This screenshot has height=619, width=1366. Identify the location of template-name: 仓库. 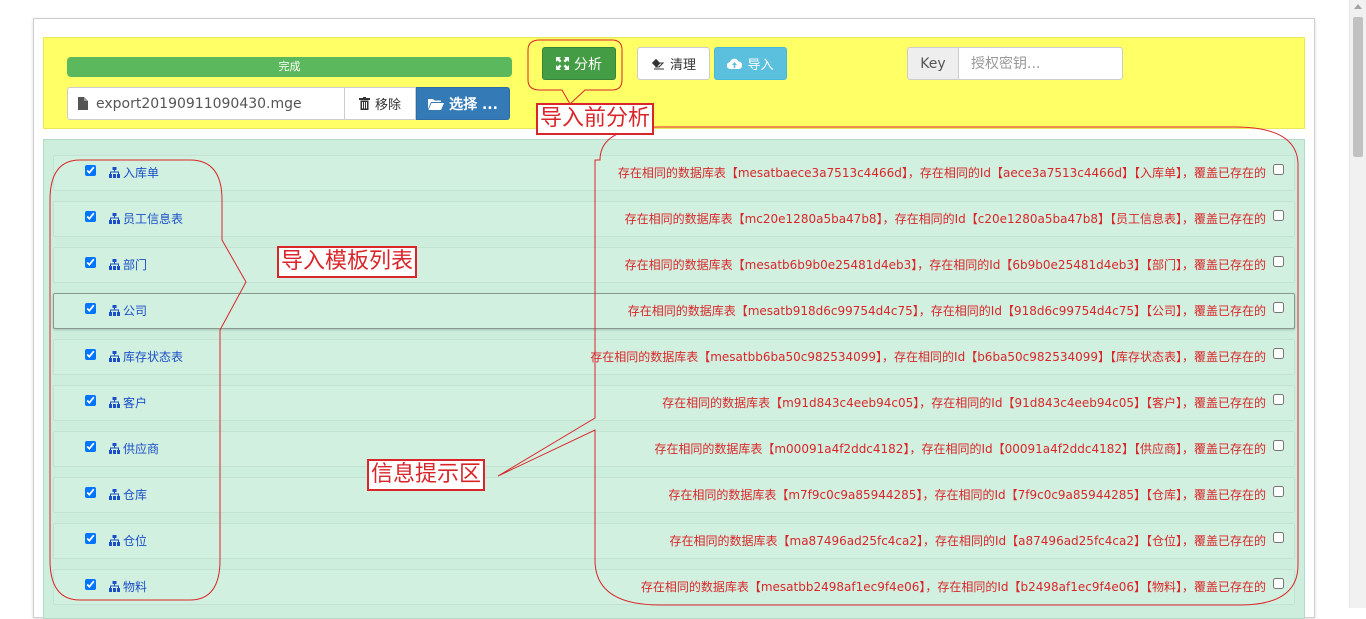
(135, 495).